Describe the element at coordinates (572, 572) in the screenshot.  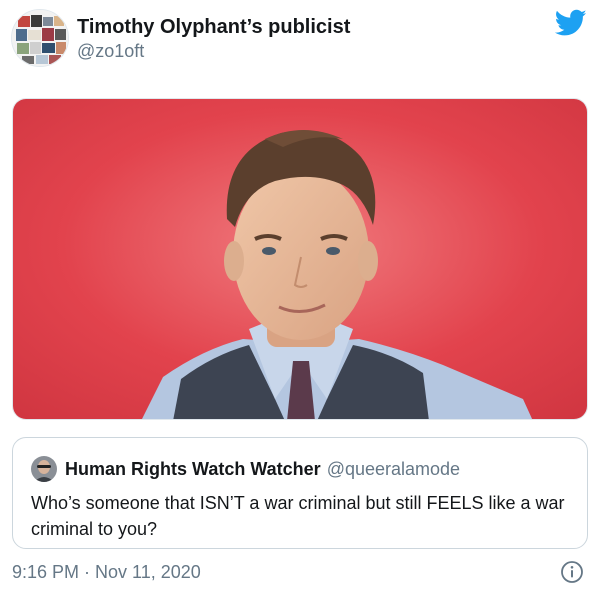
I see `info-icon` at that location.